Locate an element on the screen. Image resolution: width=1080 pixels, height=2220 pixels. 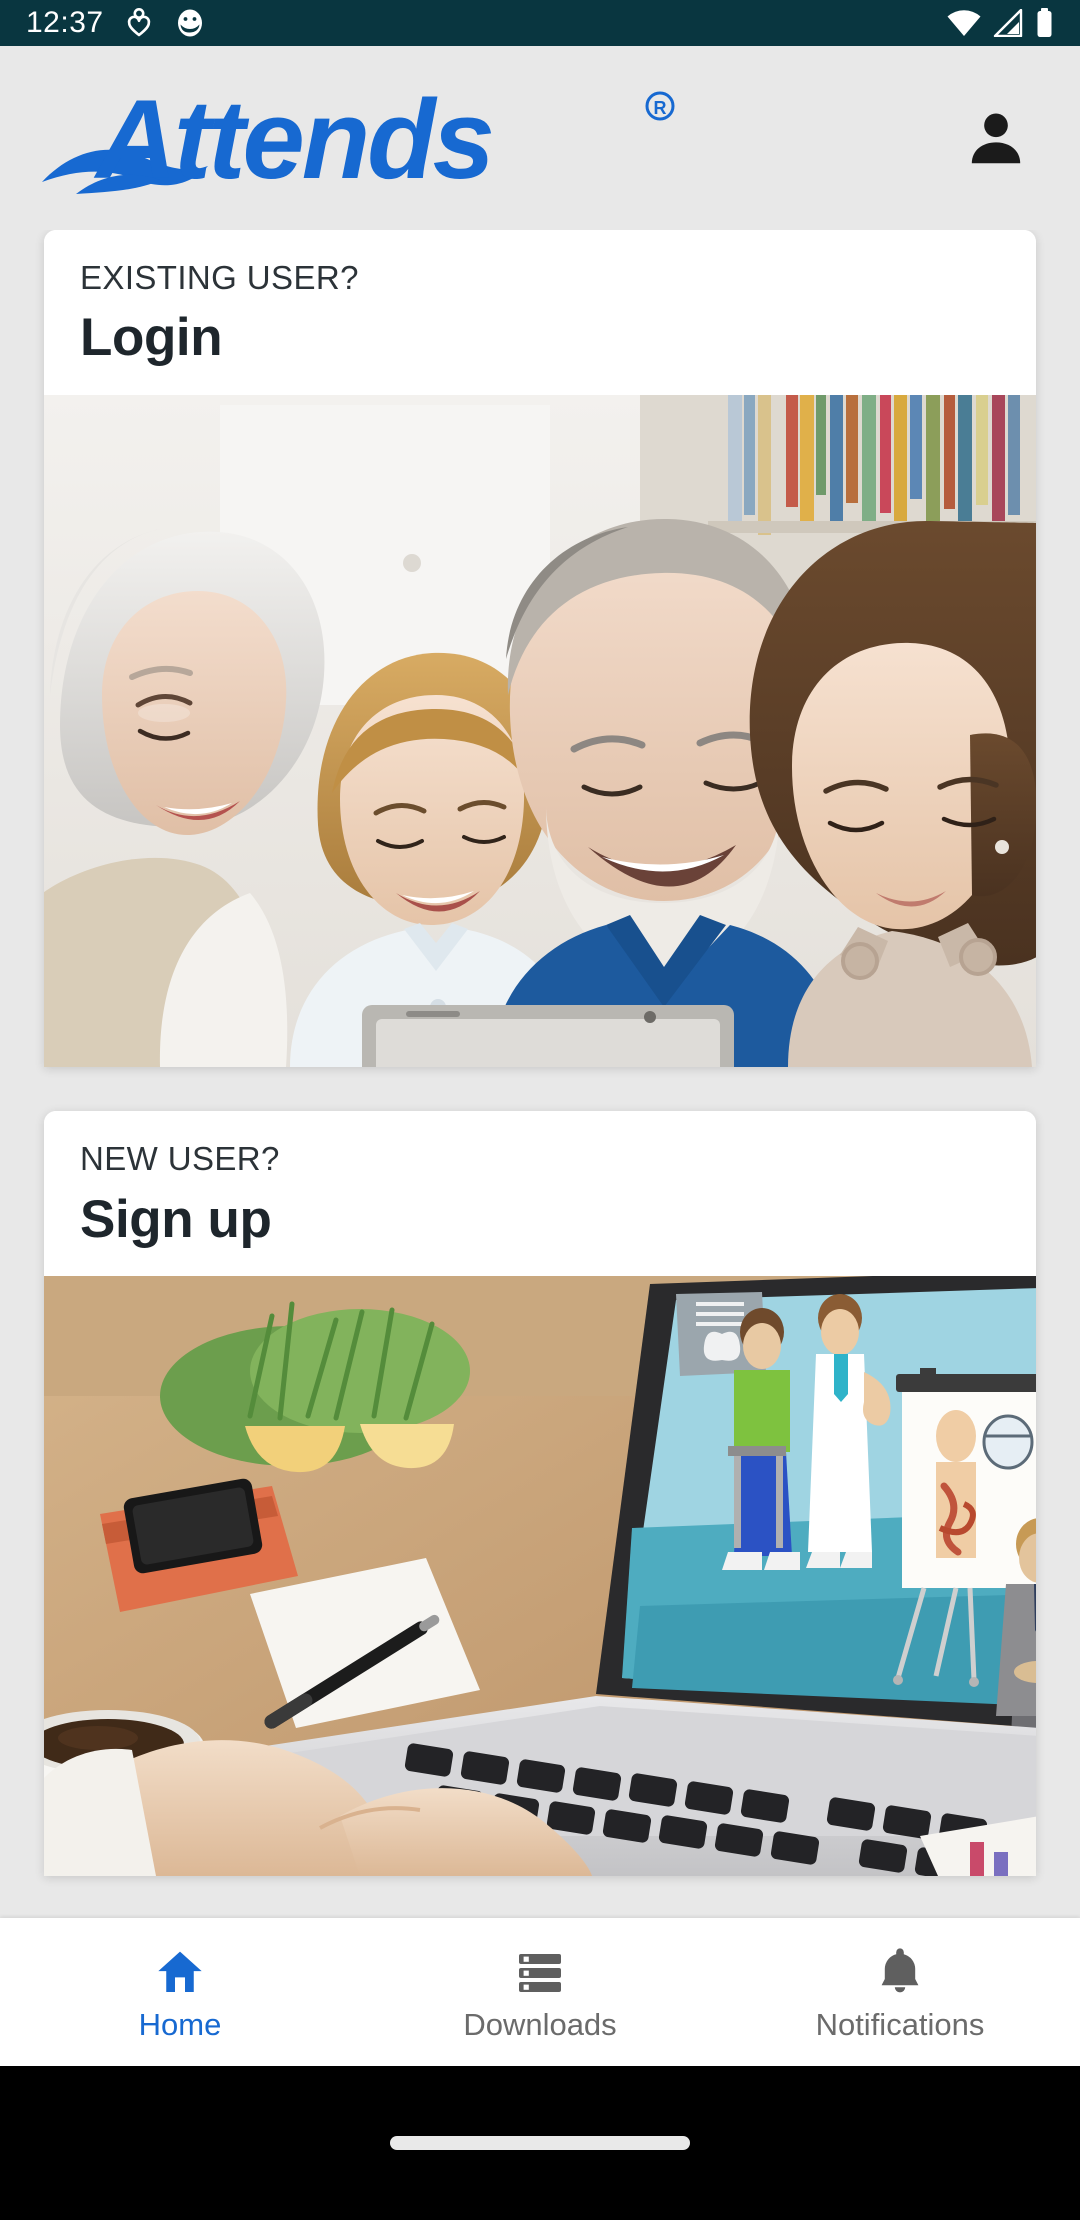
account-button is located at coordinates (996, 138).